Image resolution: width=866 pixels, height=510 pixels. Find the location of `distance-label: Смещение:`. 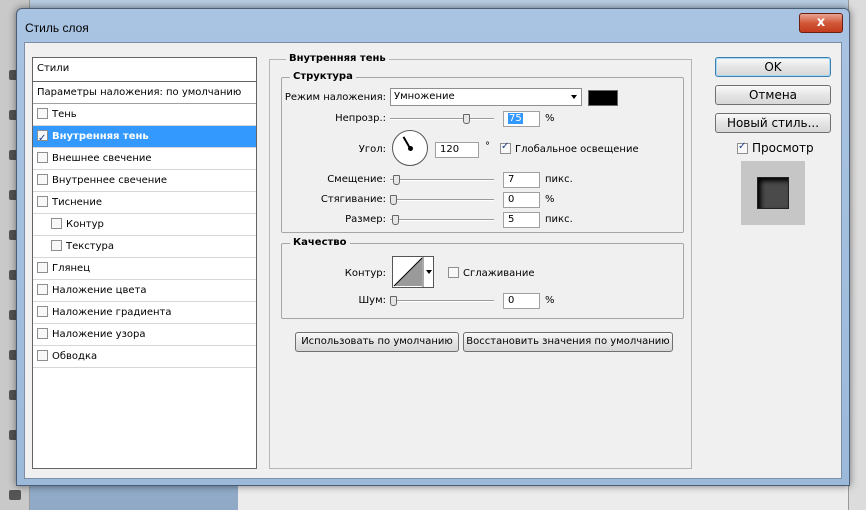

distance-label: Смещение: is located at coordinates (356, 179).